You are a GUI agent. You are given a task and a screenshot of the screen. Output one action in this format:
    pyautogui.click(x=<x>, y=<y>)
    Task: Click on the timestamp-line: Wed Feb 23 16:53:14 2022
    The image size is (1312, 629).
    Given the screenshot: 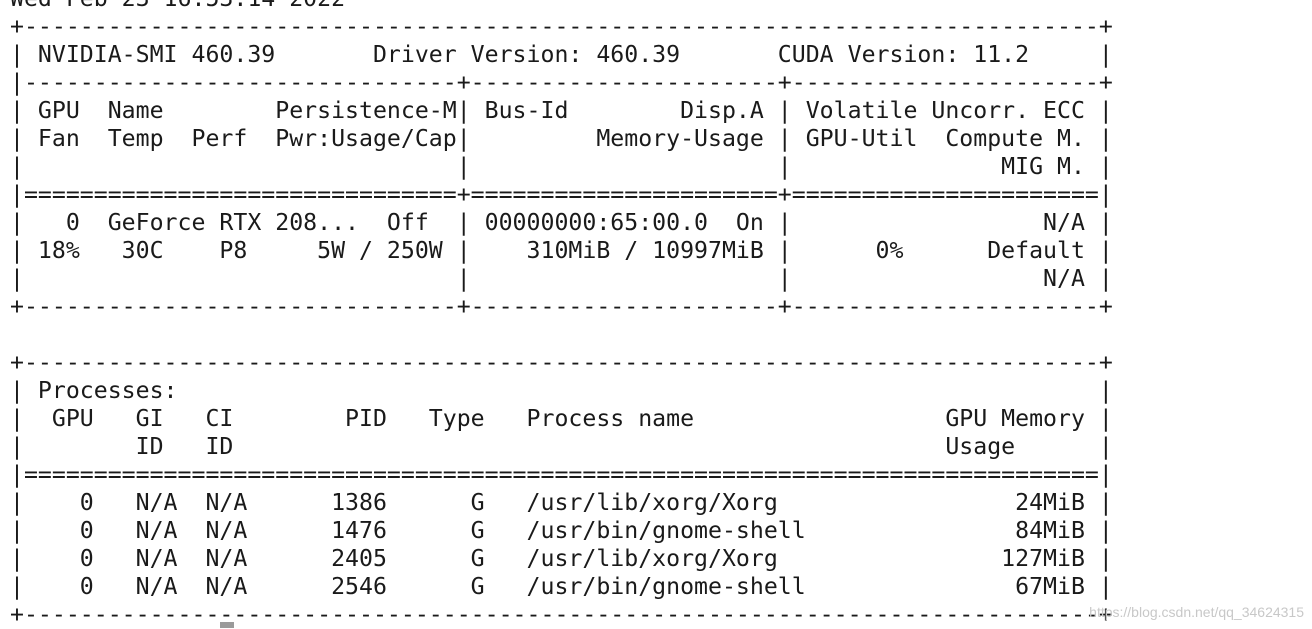 What is the action you would take?
    pyautogui.click(x=561, y=6)
    